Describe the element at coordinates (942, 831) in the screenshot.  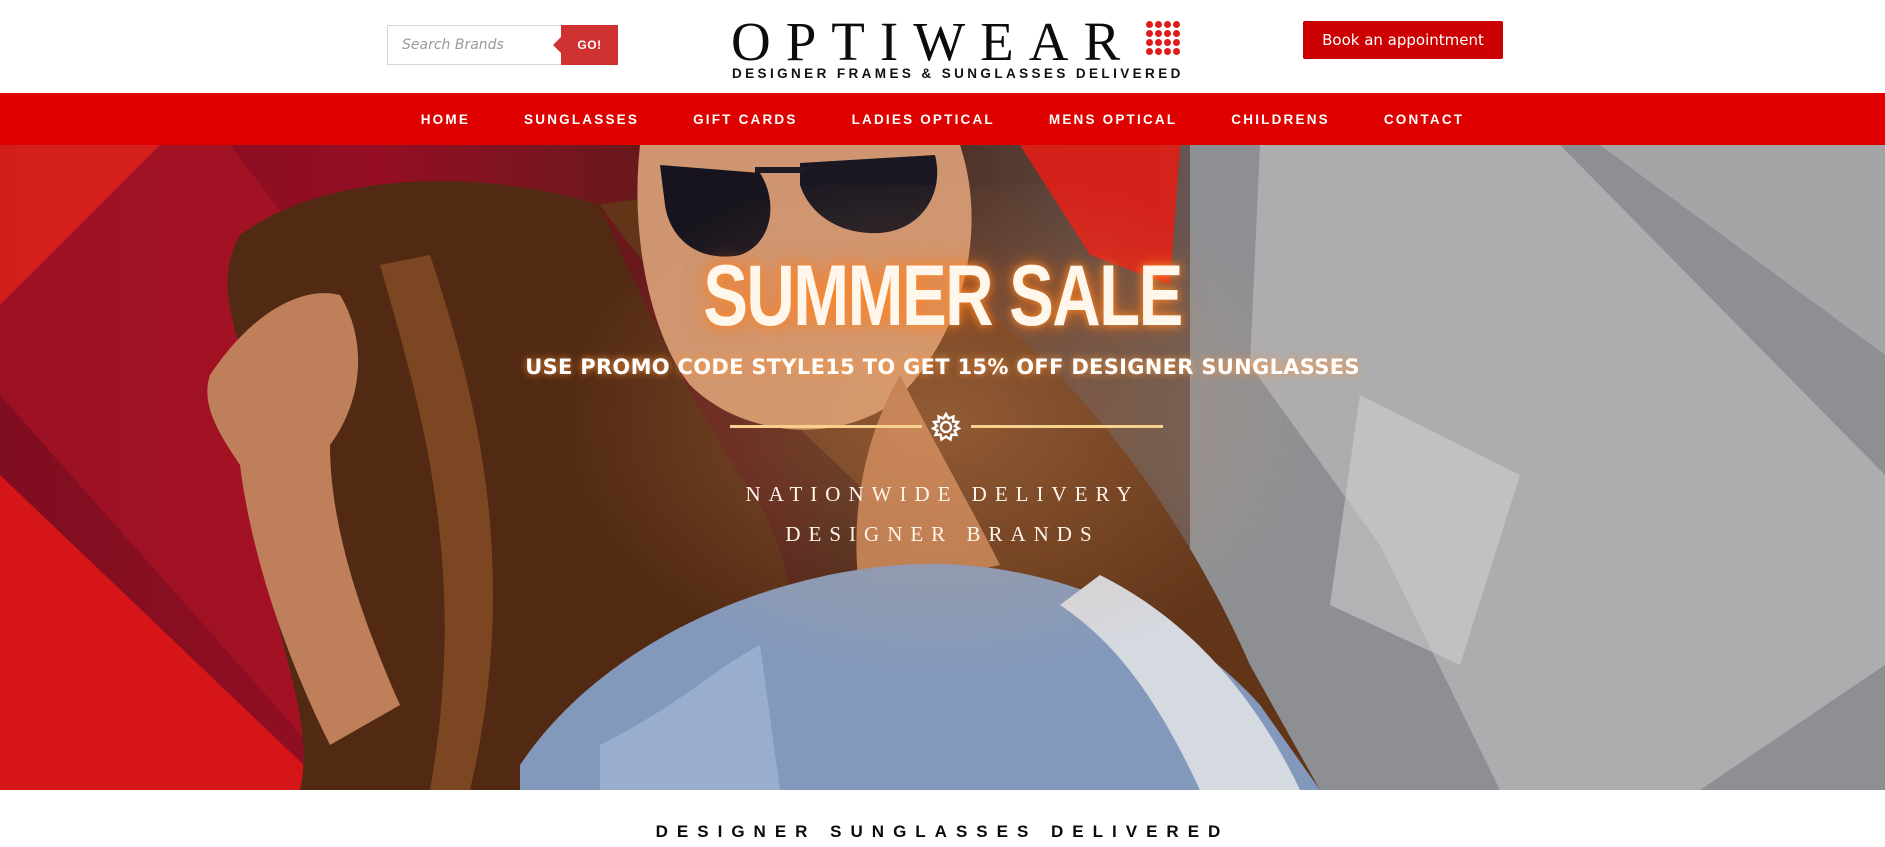
I see `section-heading: DESIGNER SUNGLASSES DELIVERED` at that location.